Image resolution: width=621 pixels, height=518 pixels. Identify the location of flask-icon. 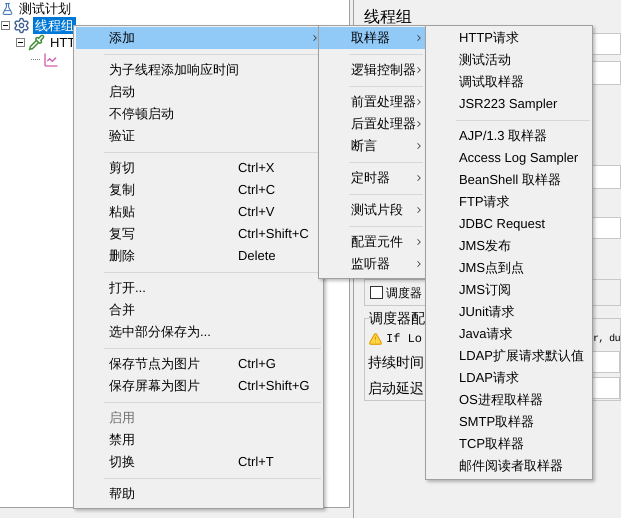
(7, 9).